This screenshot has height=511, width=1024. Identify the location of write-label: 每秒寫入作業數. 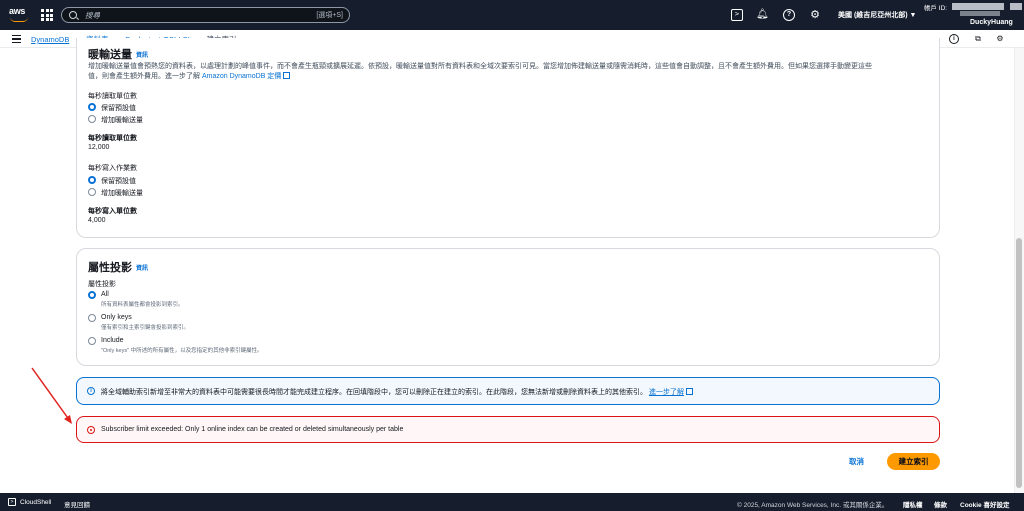
(112, 168).